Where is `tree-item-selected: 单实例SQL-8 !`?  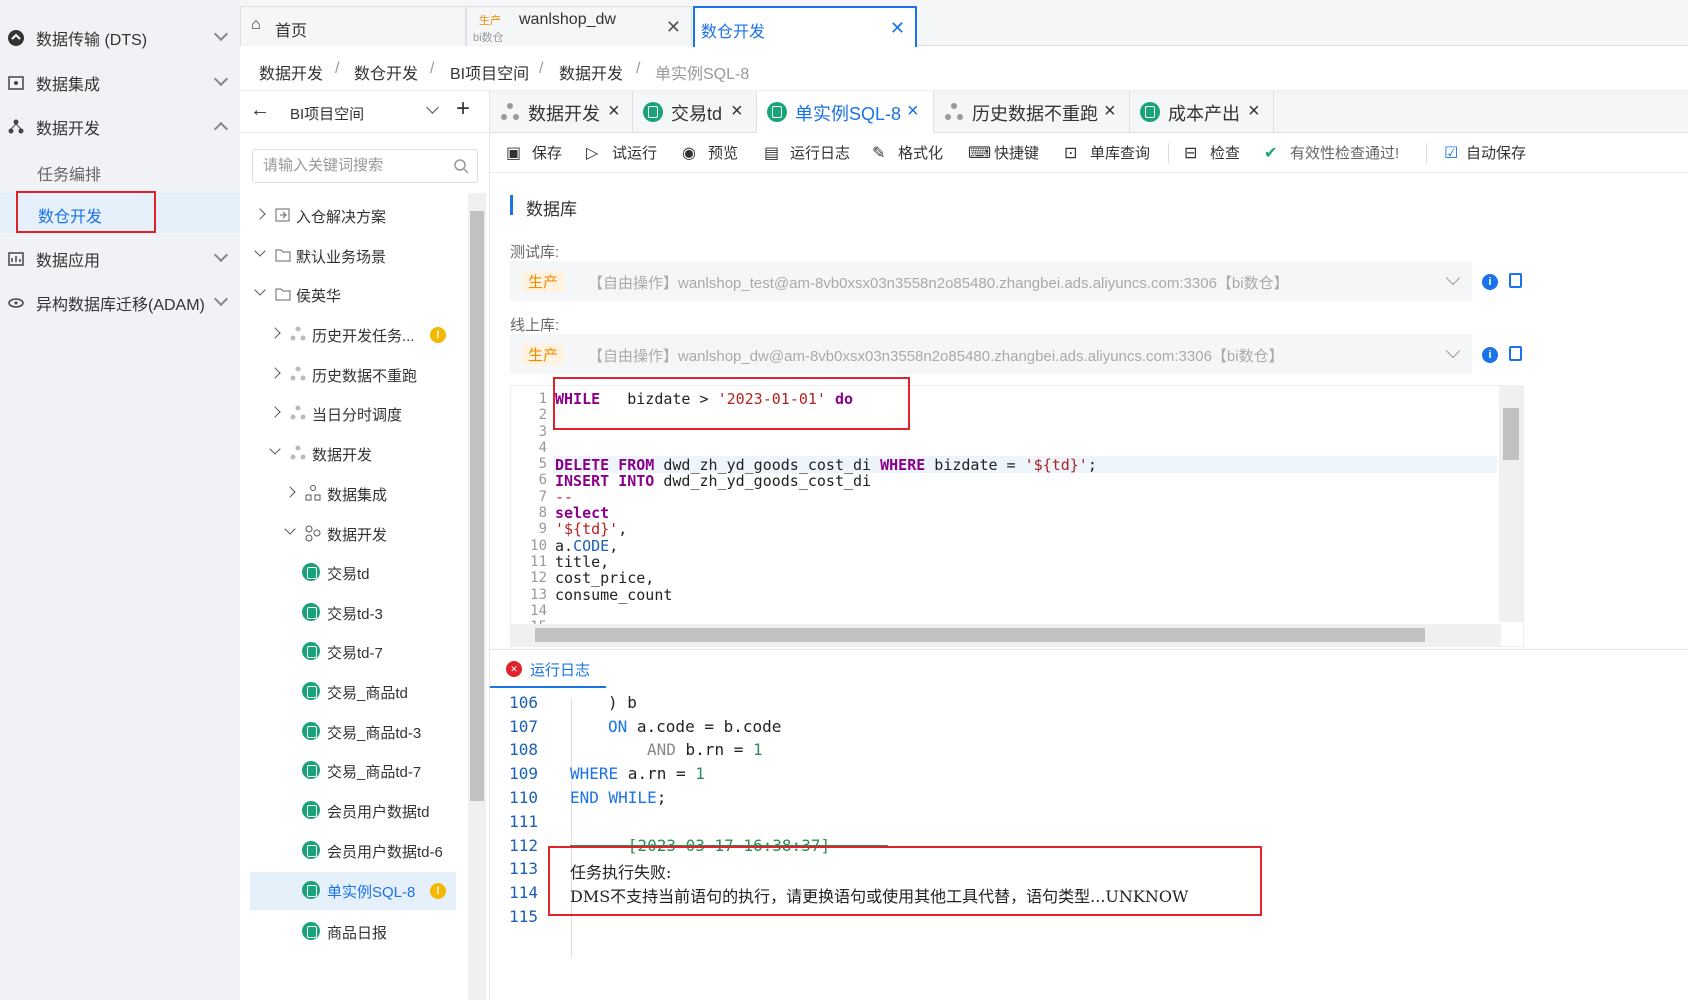
tree-item-selected: 单实例SQL-8 ! is located at coordinates (353, 891).